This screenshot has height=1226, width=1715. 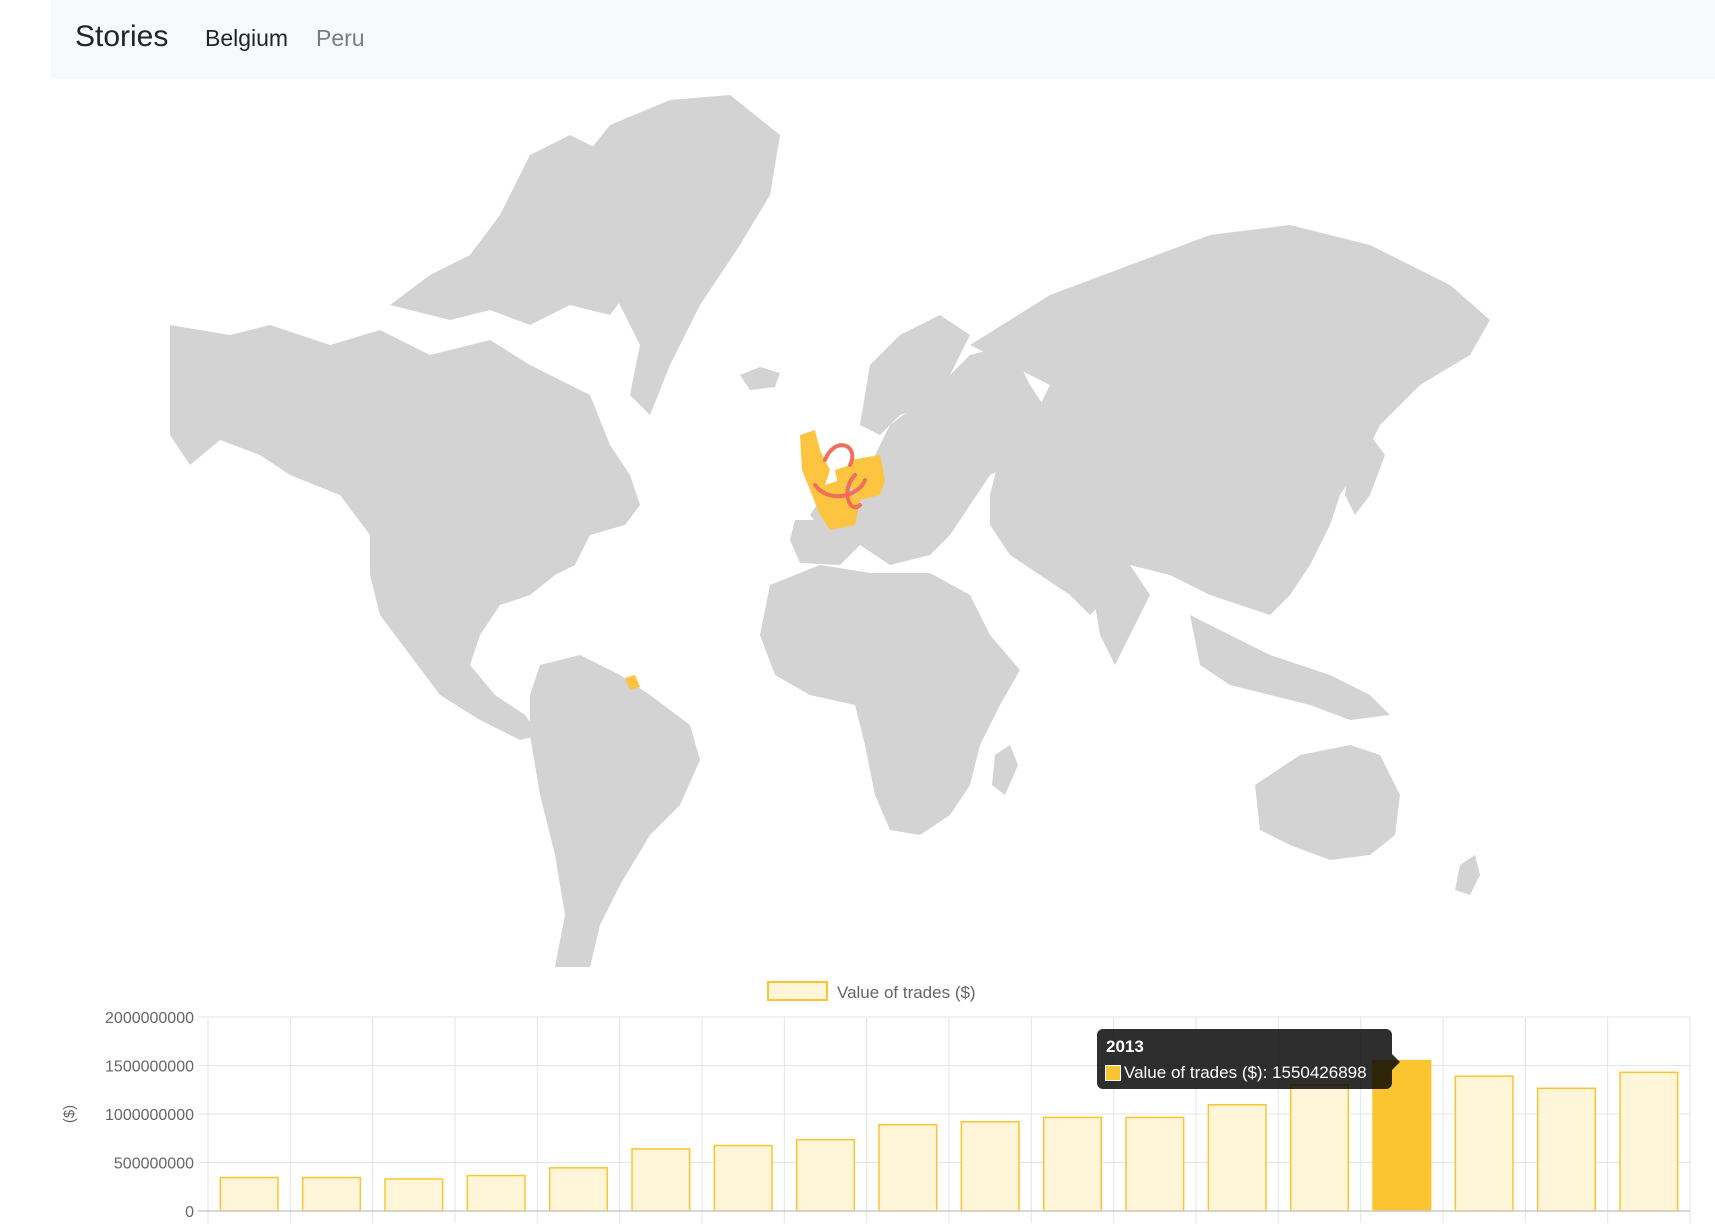 I want to click on new-zealand-land, so click(x=1467, y=875).